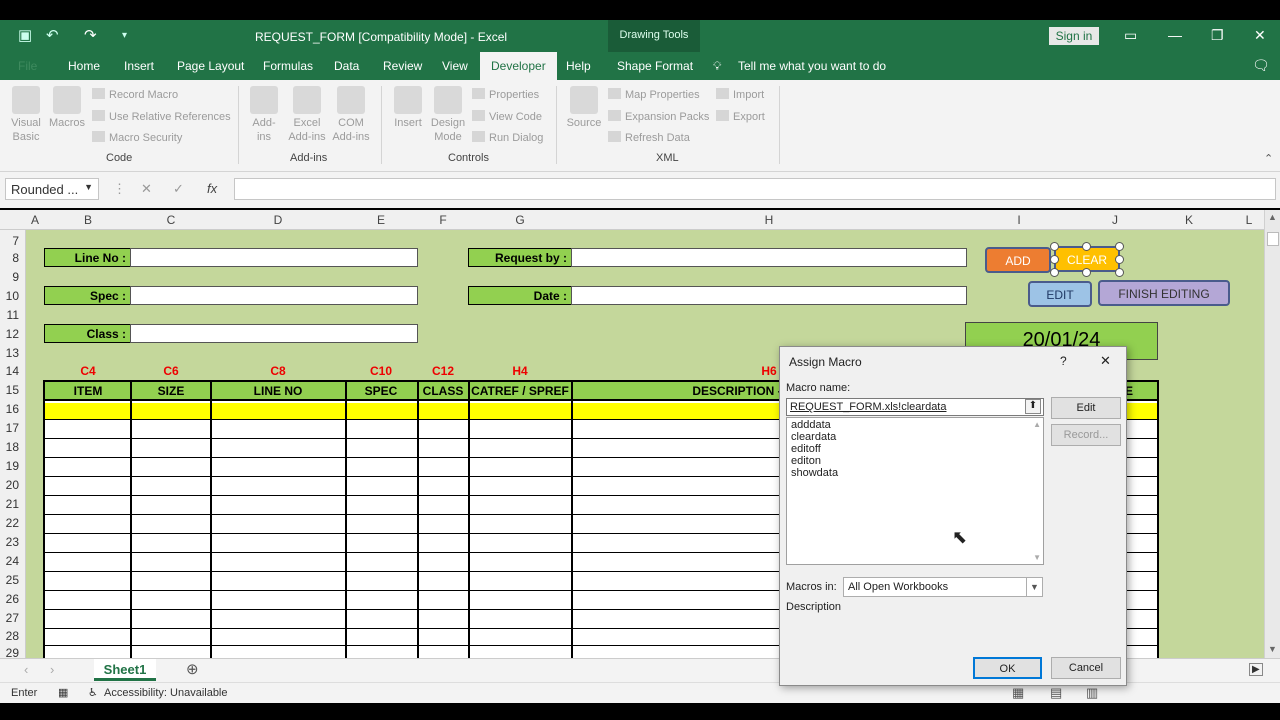 This screenshot has height=720, width=1280. Describe the element at coordinates (740, 94) in the screenshot. I see `import-button: Import` at that location.